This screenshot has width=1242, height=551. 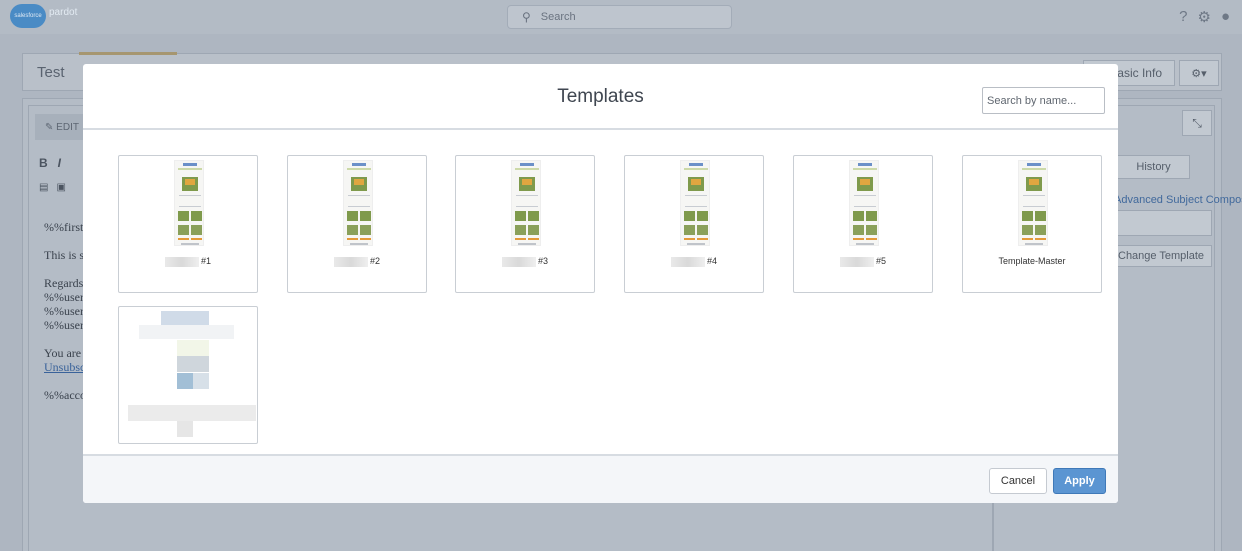 What do you see at coordinates (63, 12) in the screenshot?
I see `logo-text: pardot` at bounding box center [63, 12].